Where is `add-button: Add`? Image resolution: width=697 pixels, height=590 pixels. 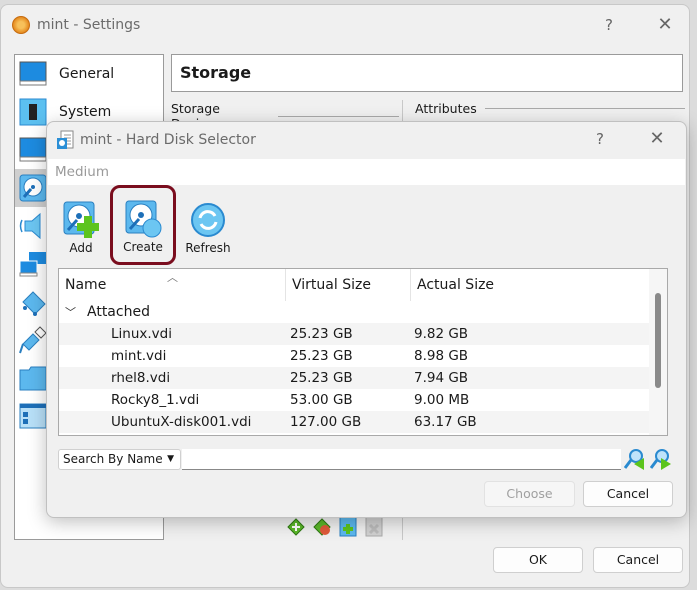
add-button: Add is located at coordinates (81, 224).